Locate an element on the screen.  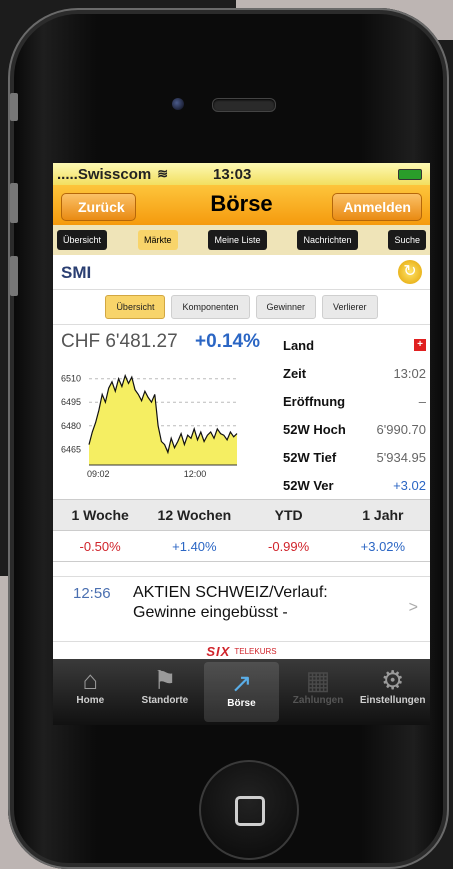
index-price: CHF 6'481.27 is located at coordinates (119, 341).